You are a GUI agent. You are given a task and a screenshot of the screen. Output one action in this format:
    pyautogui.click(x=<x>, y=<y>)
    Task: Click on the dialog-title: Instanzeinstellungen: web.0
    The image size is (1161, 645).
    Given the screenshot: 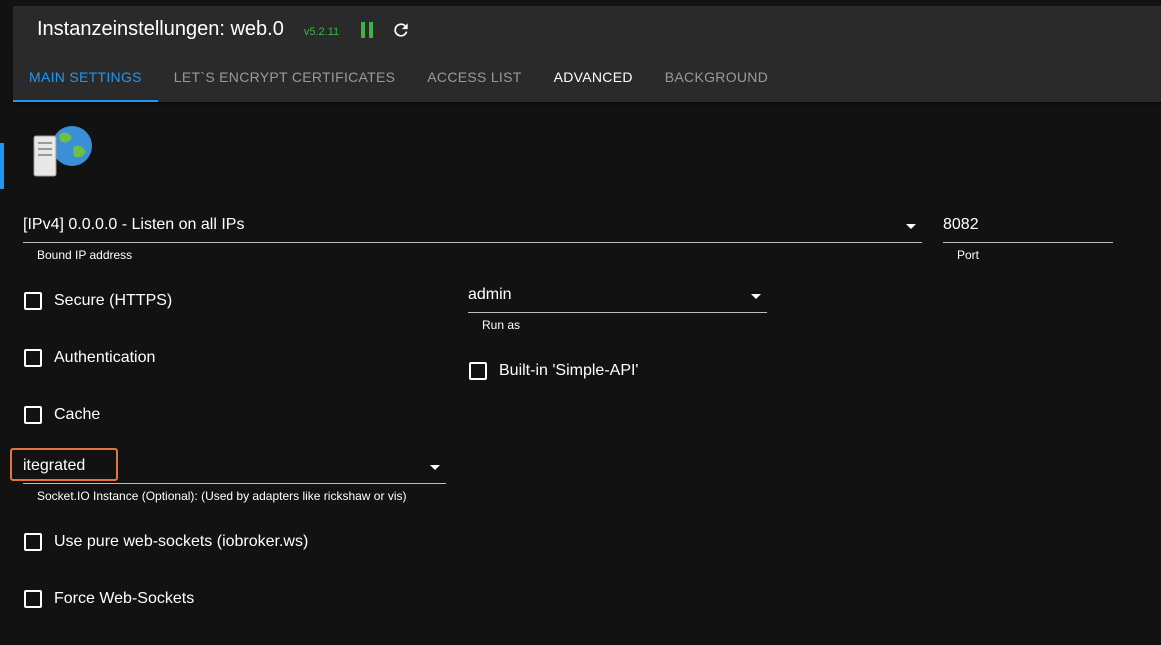 What is the action you would take?
    pyautogui.click(x=160, y=29)
    